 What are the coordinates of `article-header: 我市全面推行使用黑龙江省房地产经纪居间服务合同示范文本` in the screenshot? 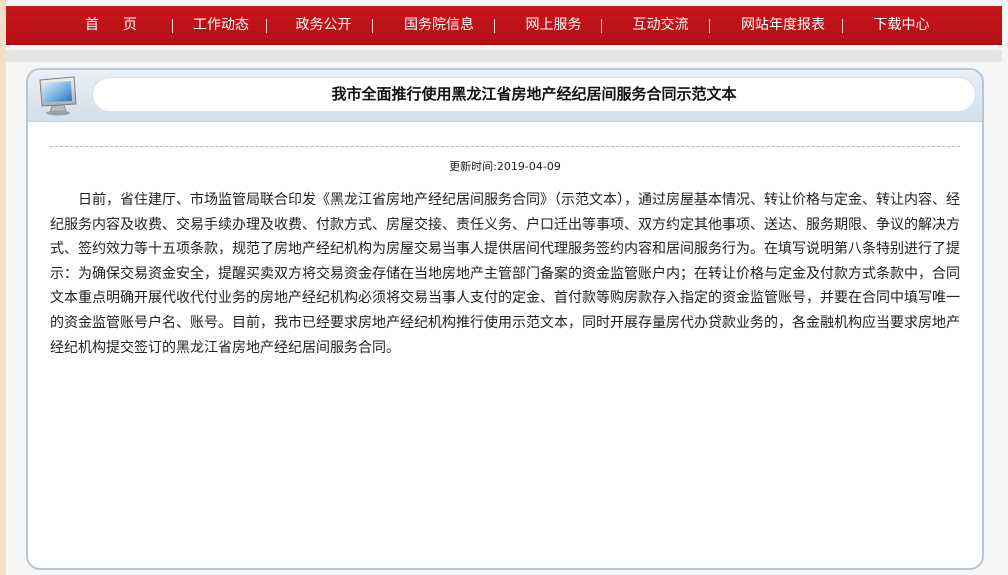 It's located at (505, 96).